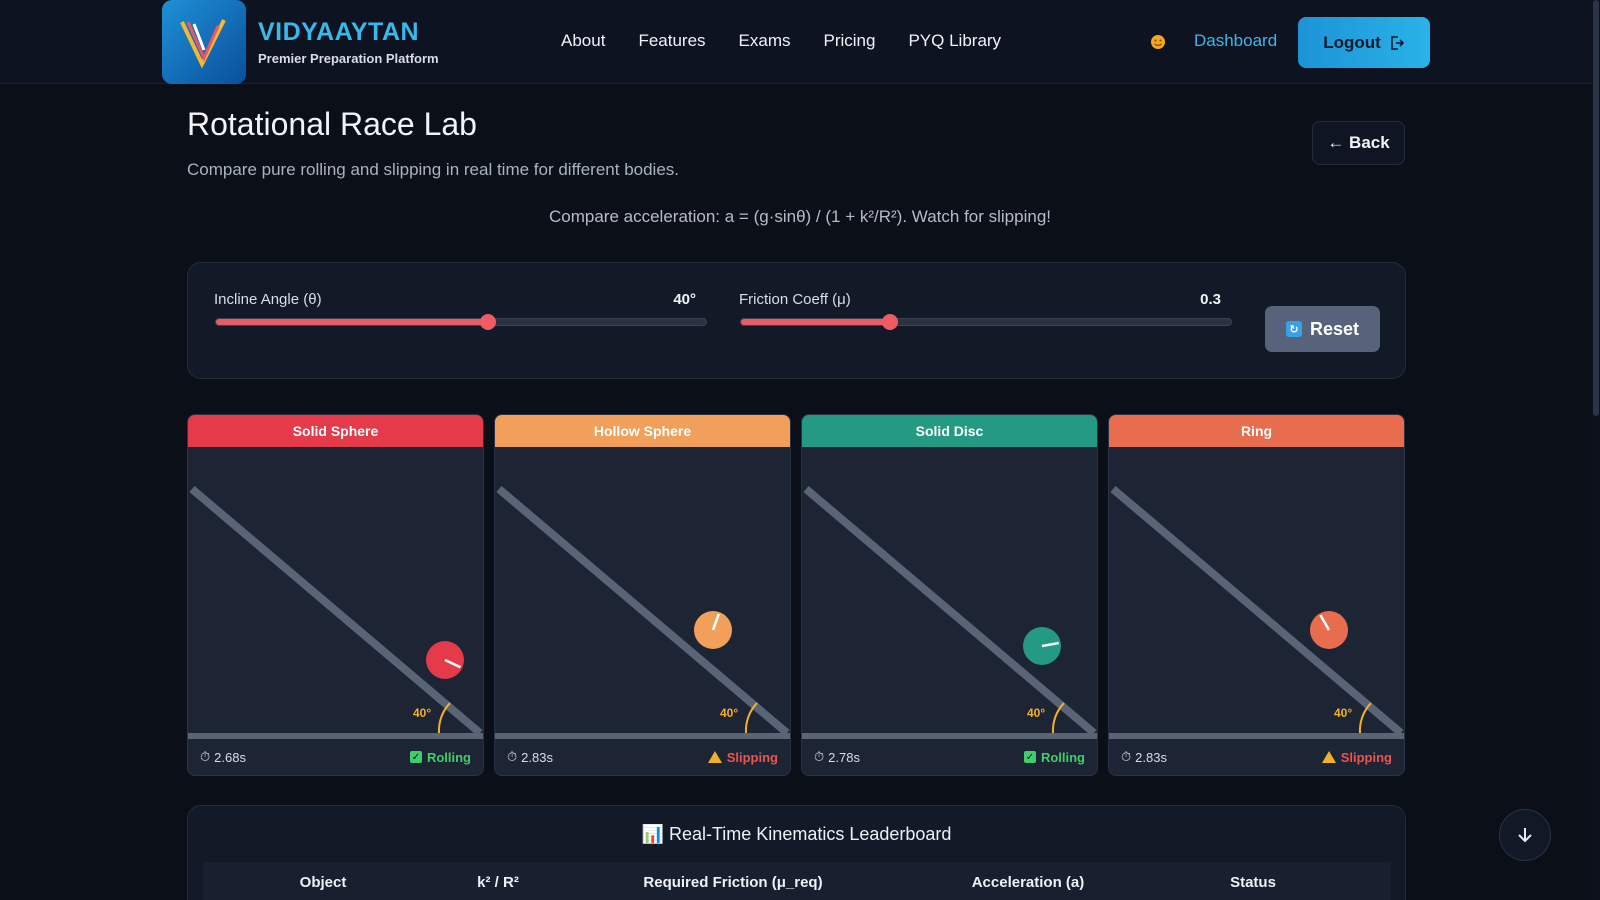  I want to click on page-title: Rotational Race Lab, so click(332, 124).